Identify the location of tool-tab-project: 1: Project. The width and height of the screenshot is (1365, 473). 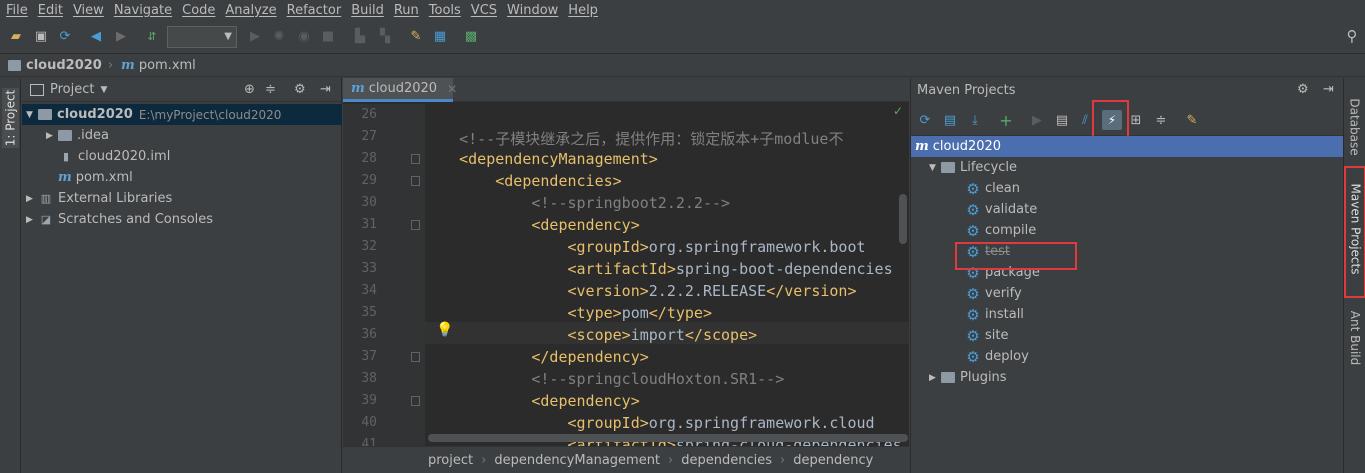
(10, 118).